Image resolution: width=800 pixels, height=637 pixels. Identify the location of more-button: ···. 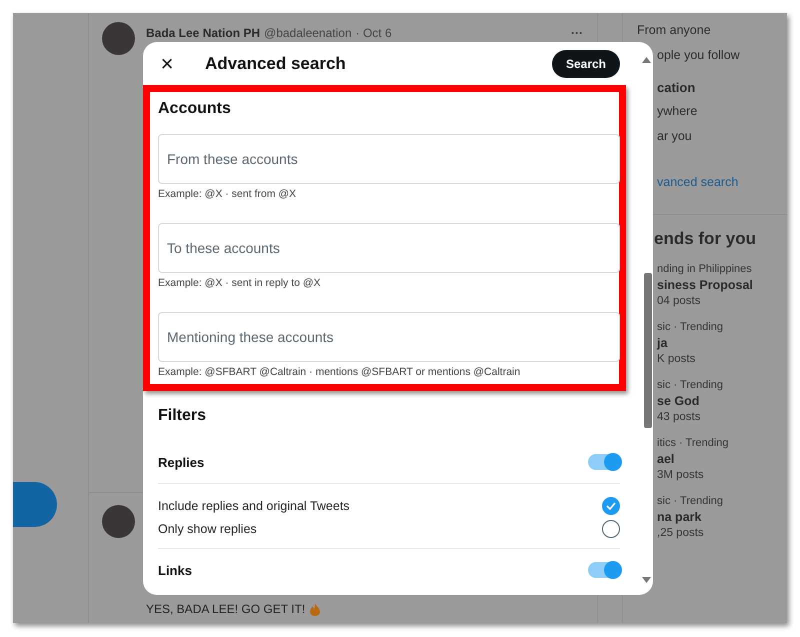
(577, 33).